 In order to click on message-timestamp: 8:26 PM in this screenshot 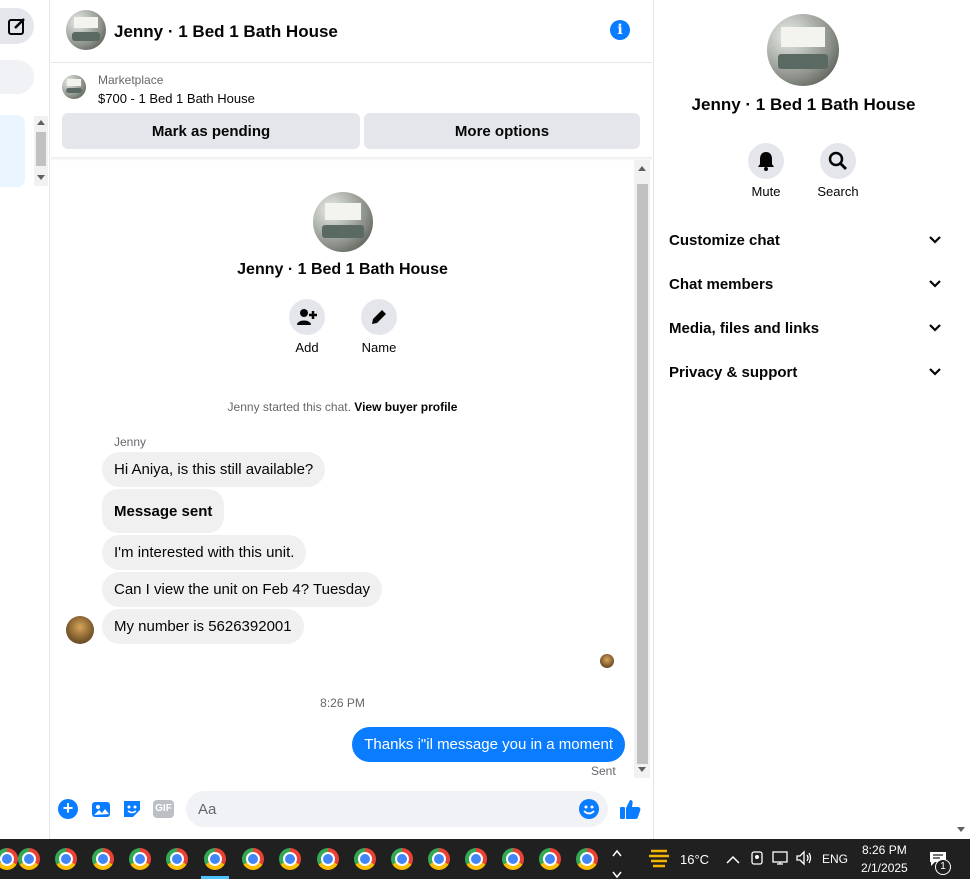, I will do `click(342, 703)`.